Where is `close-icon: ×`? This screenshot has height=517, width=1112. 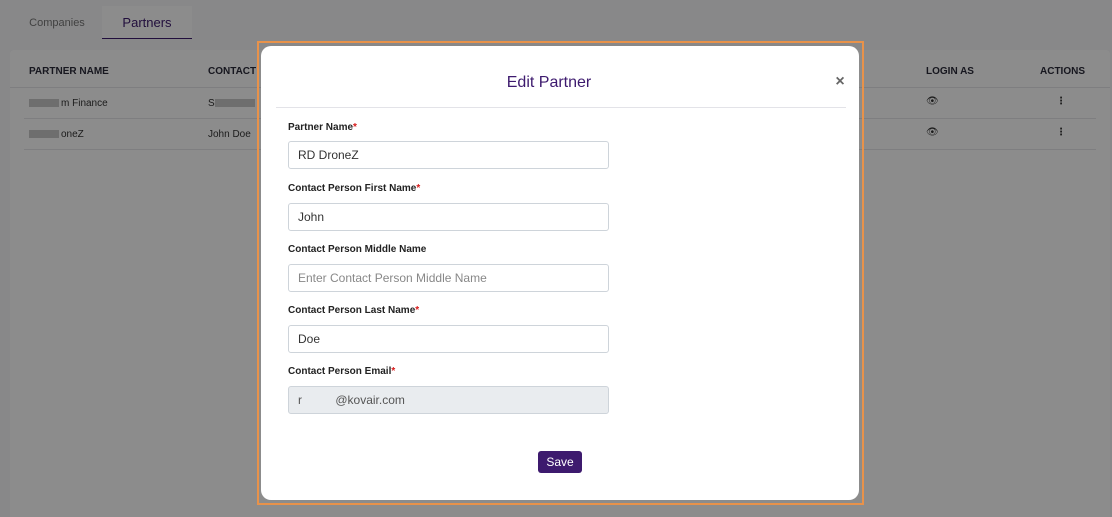 close-icon: × is located at coordinates (840, 82).